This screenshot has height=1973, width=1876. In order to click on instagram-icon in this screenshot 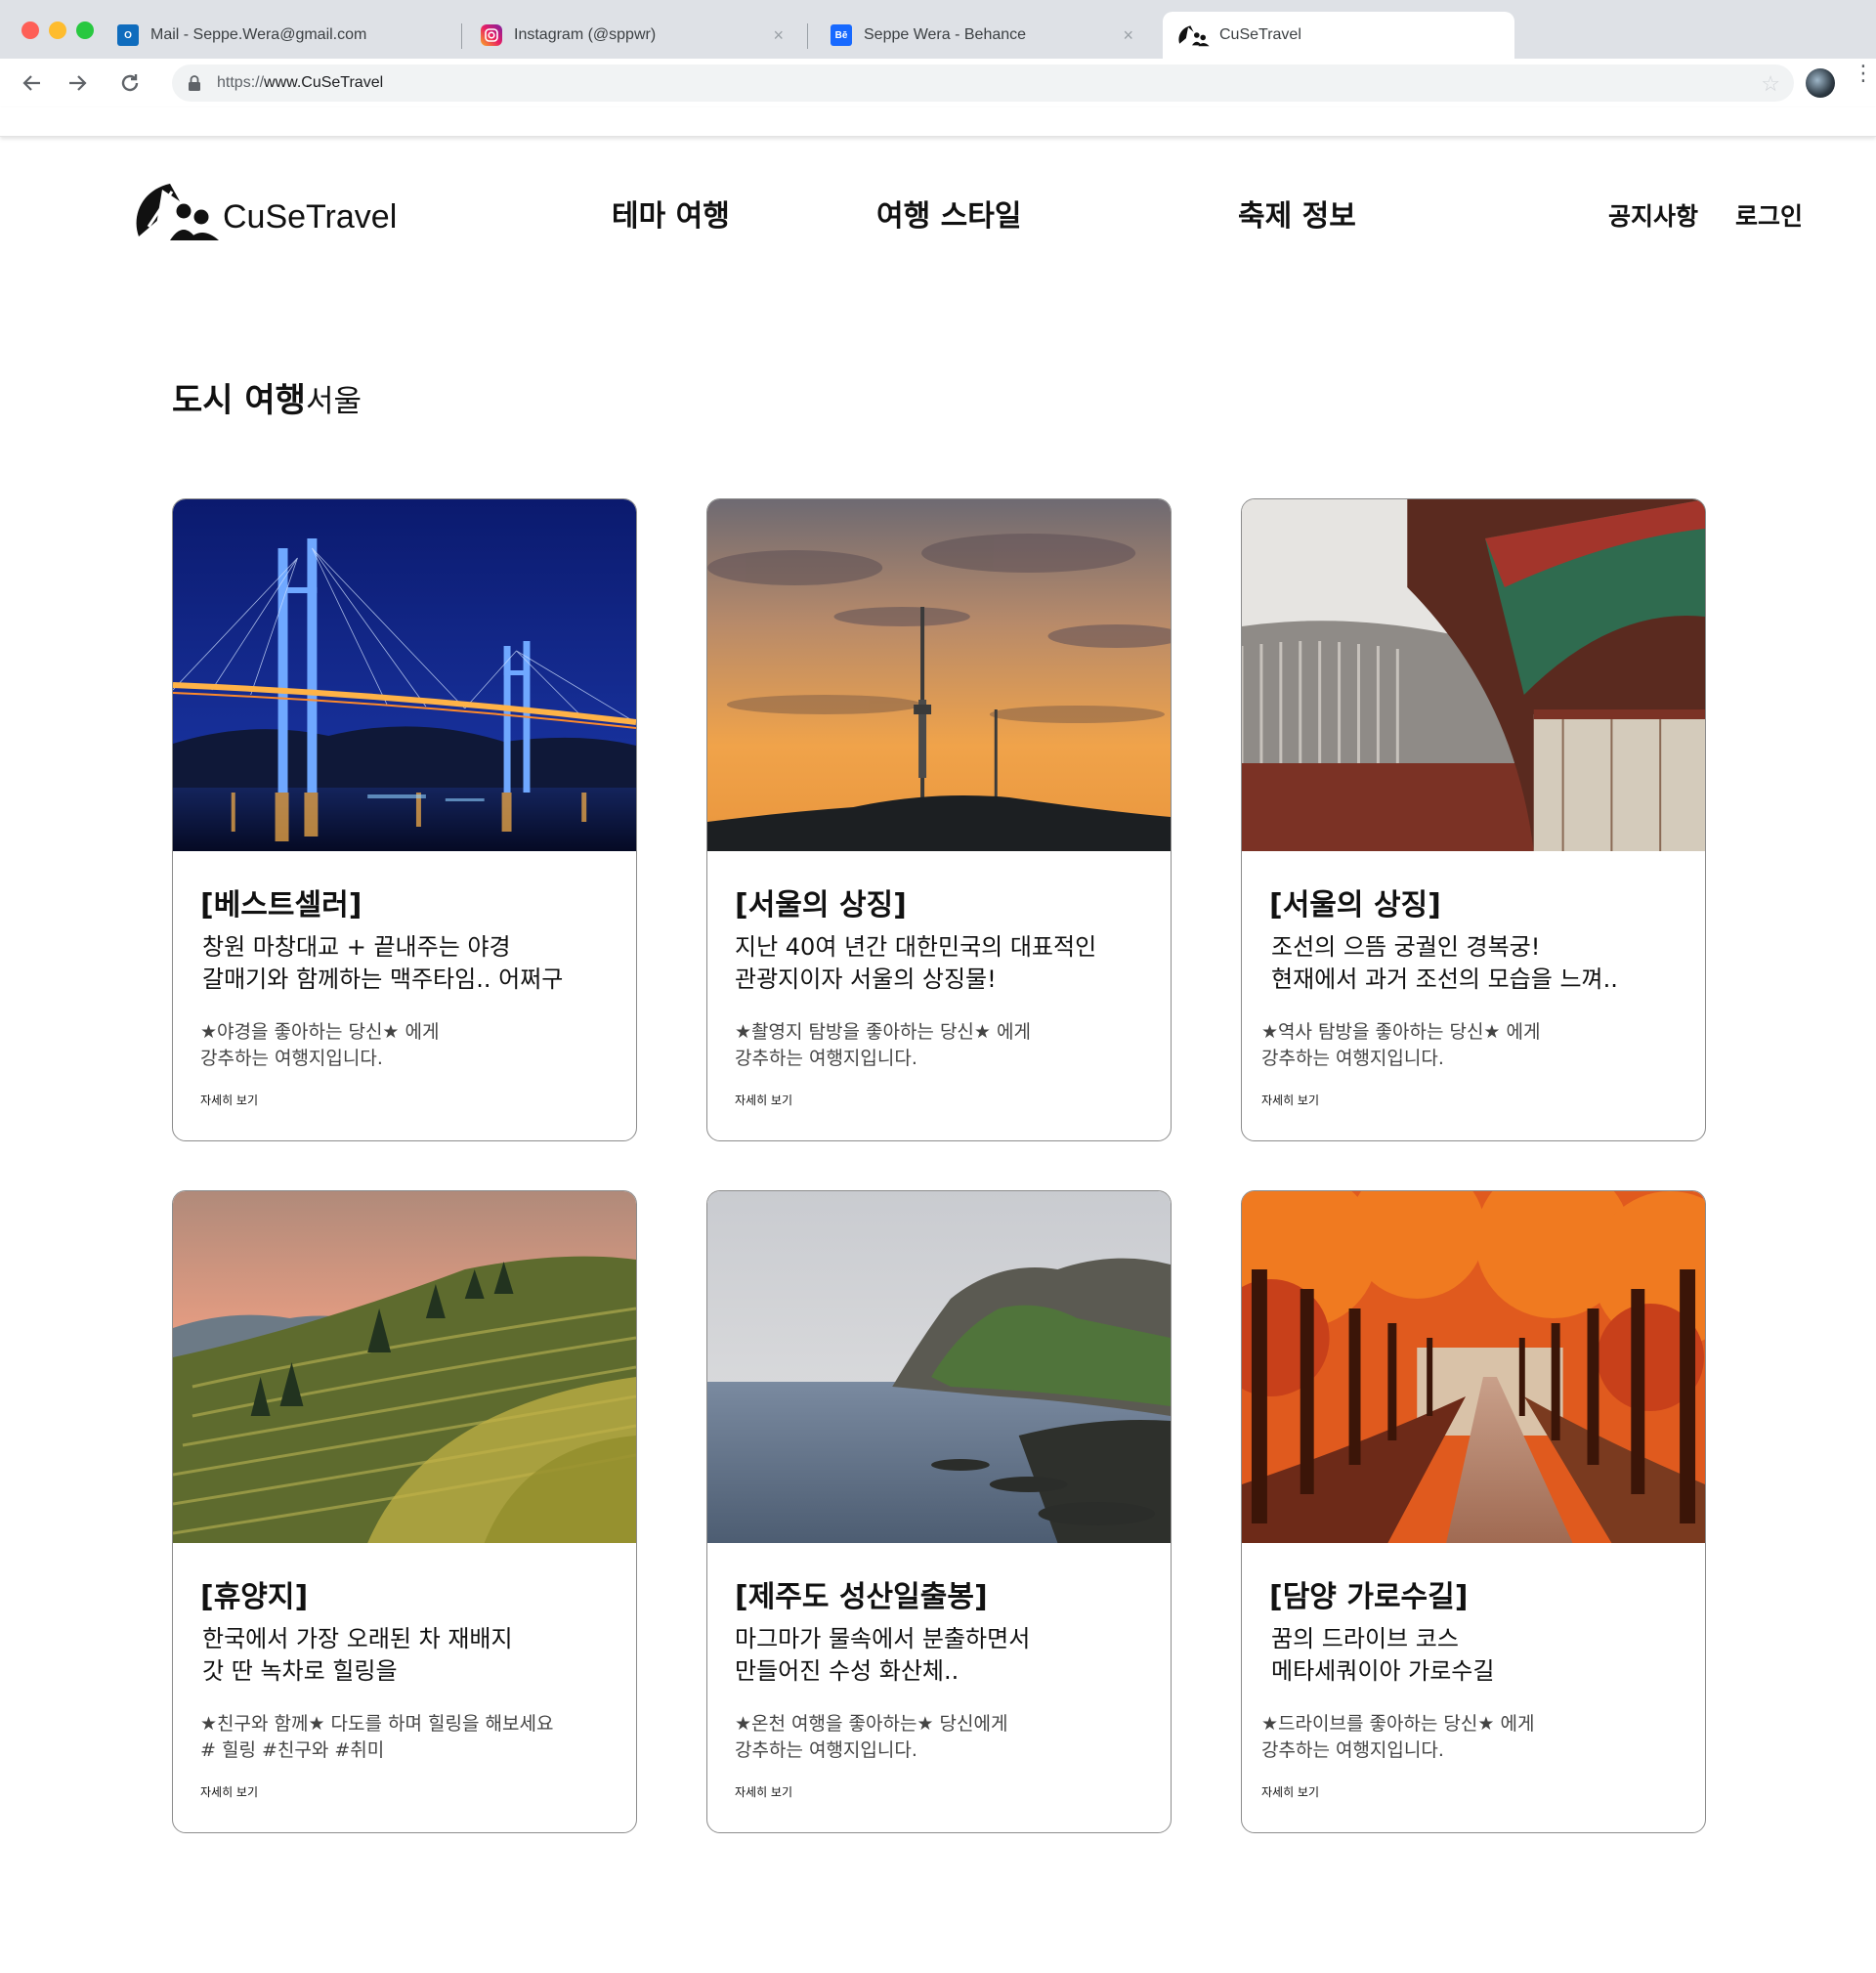, I will do `click(491, 35)`.